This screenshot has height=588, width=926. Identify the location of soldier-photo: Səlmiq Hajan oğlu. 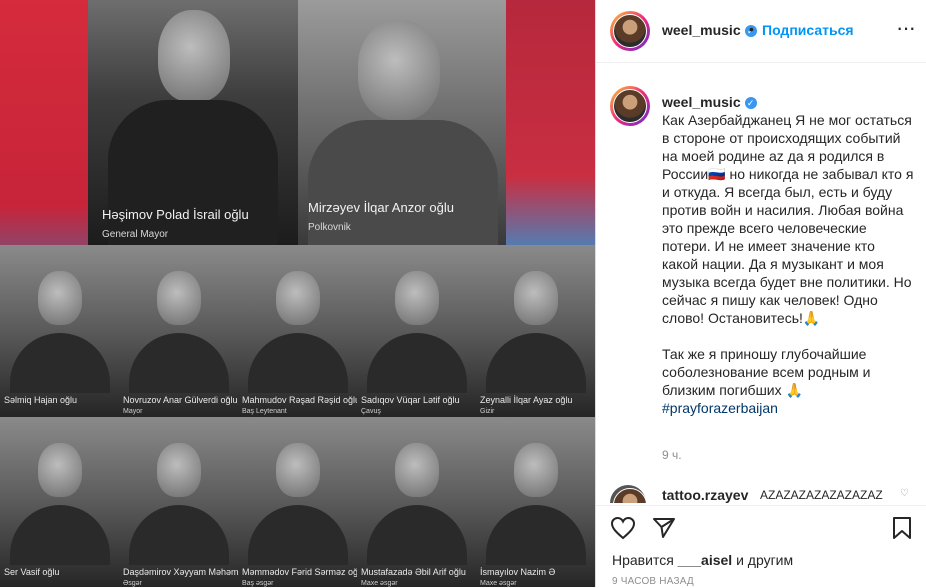
(60, 331).